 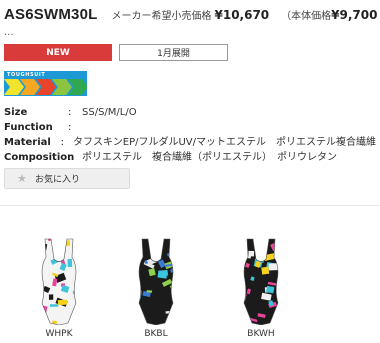 I want to click on spec-label: Material, so click(x=27, y=142).